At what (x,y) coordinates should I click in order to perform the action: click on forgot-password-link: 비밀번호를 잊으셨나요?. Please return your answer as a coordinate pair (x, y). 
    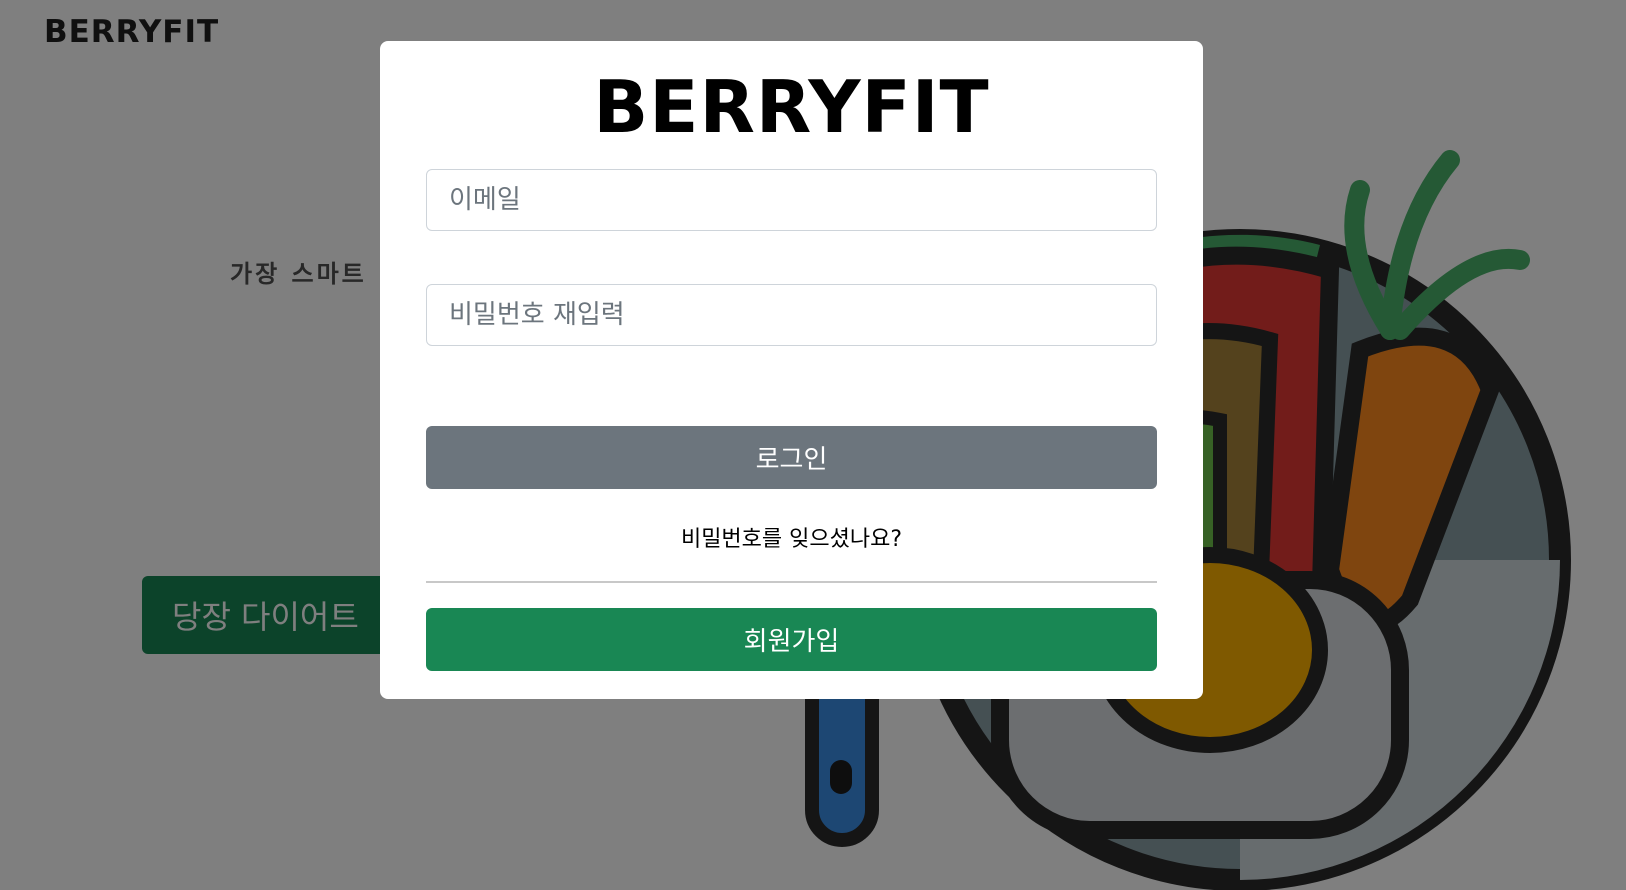
    Looking at the image, I should click on (791, 537).